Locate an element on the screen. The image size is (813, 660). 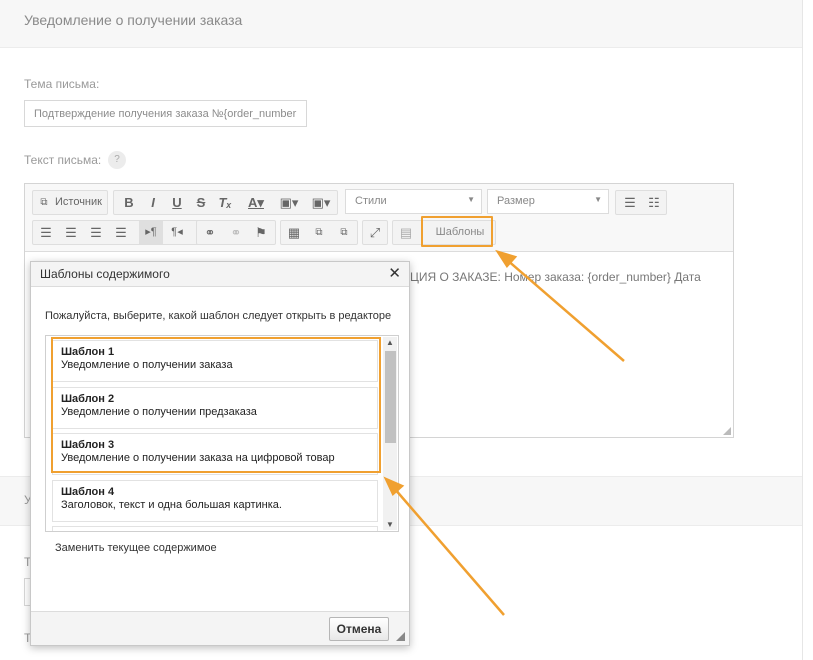
arrowhead-icon is located at coordinates (394, 486).